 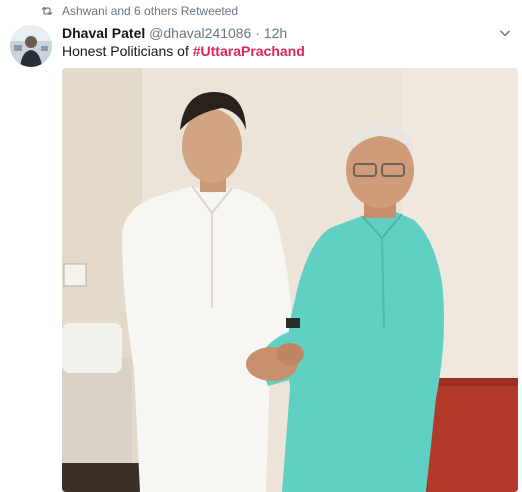 What do you see at coordinates (275, 33) in the screenshot?
I see `tweet-timestamp: 12h` at bounding box center [275, 33].